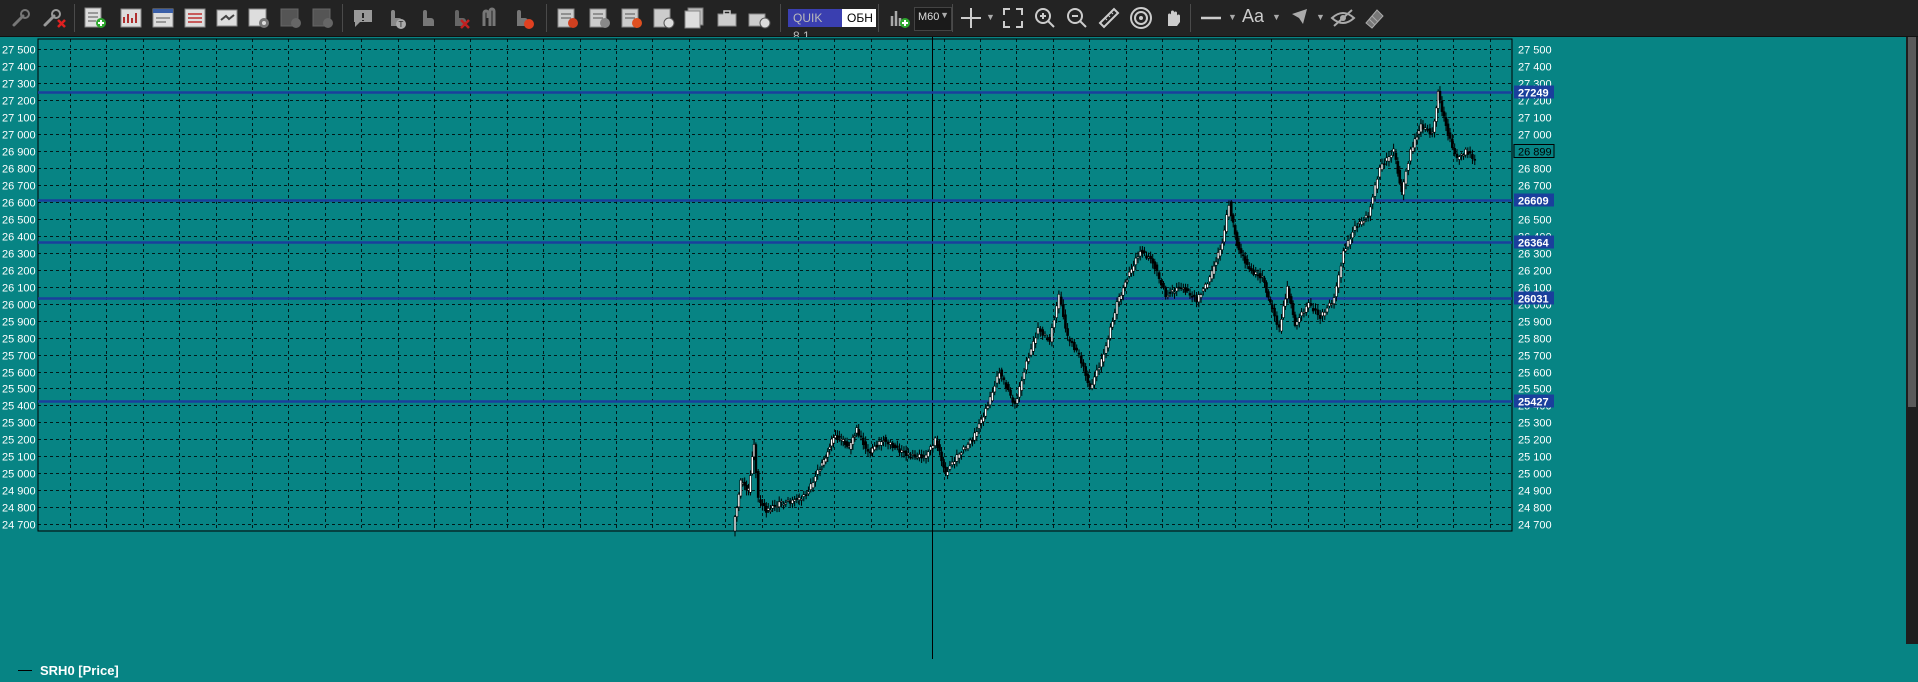 Image resolution: width=1918 pixels, height=682 pixels. Describe the element at coordinates (1211, 18) in the screenshot. I see `line-style-icon` at that location.